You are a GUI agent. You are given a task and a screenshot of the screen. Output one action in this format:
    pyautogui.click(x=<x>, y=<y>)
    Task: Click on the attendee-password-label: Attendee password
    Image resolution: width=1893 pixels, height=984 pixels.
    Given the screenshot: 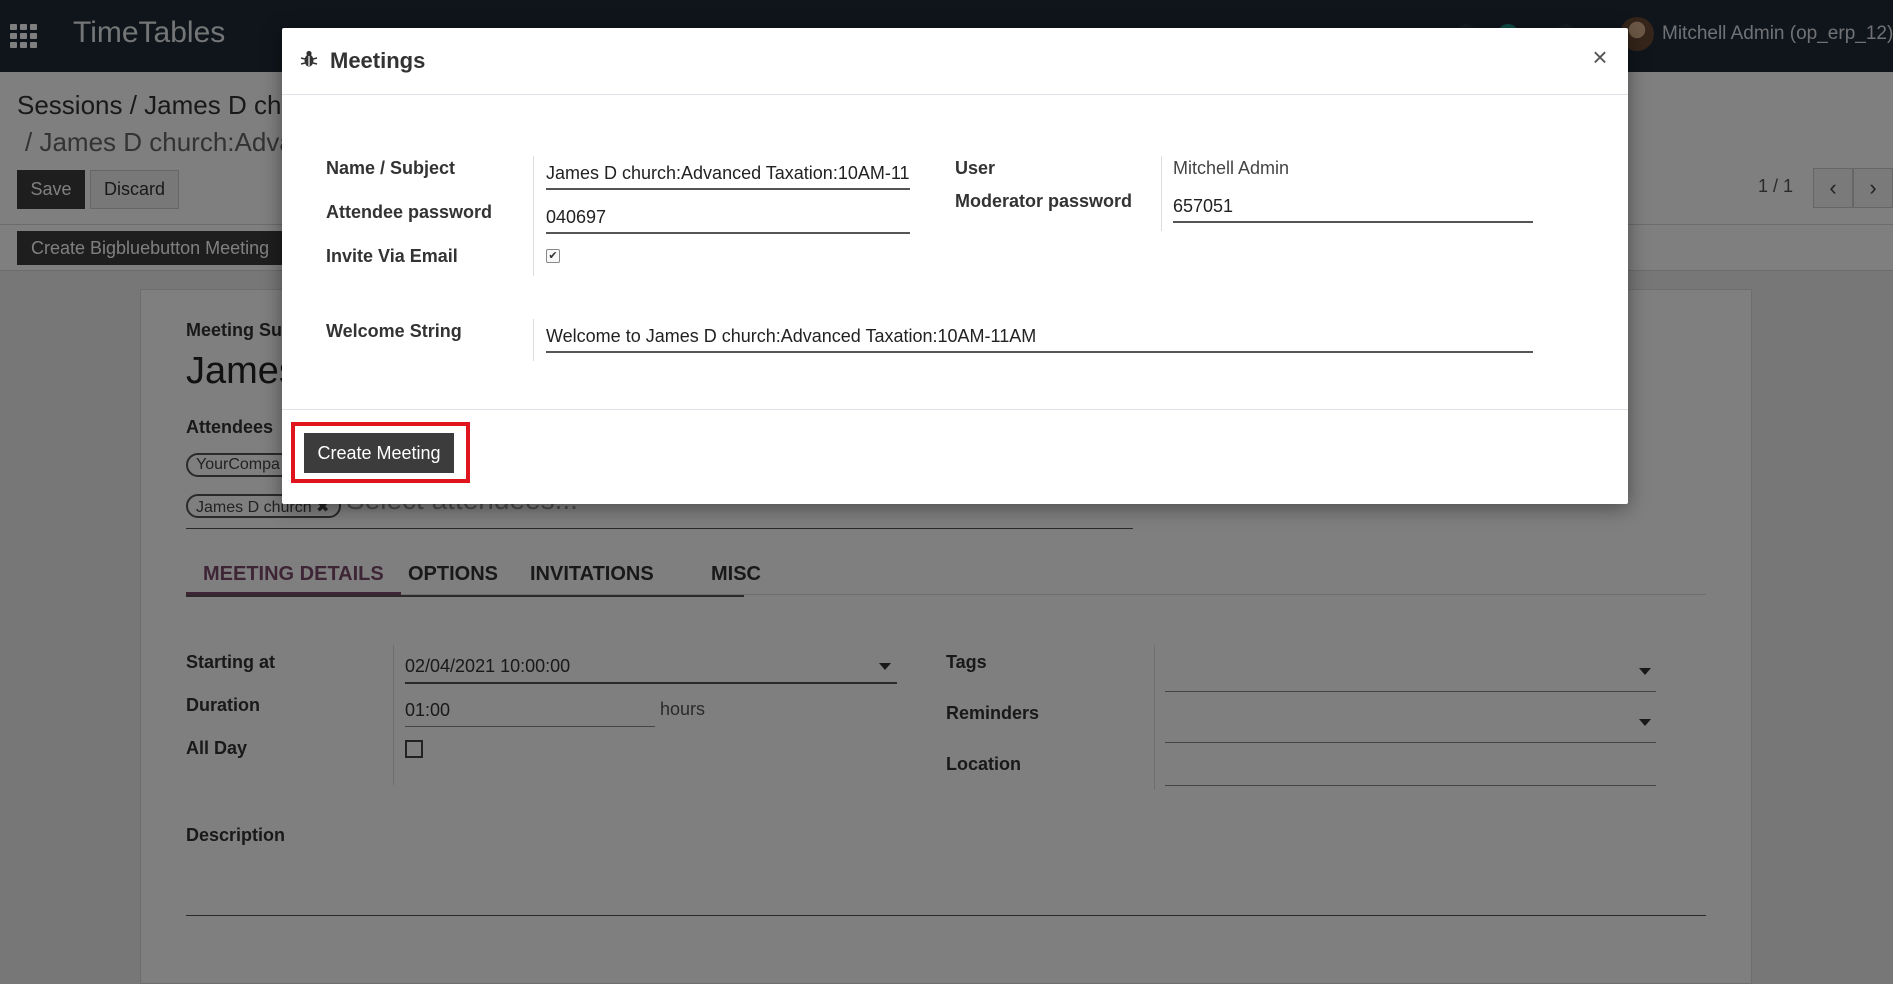 What is the action you would take?
    pyautogui.click(x=409, y=212)
    